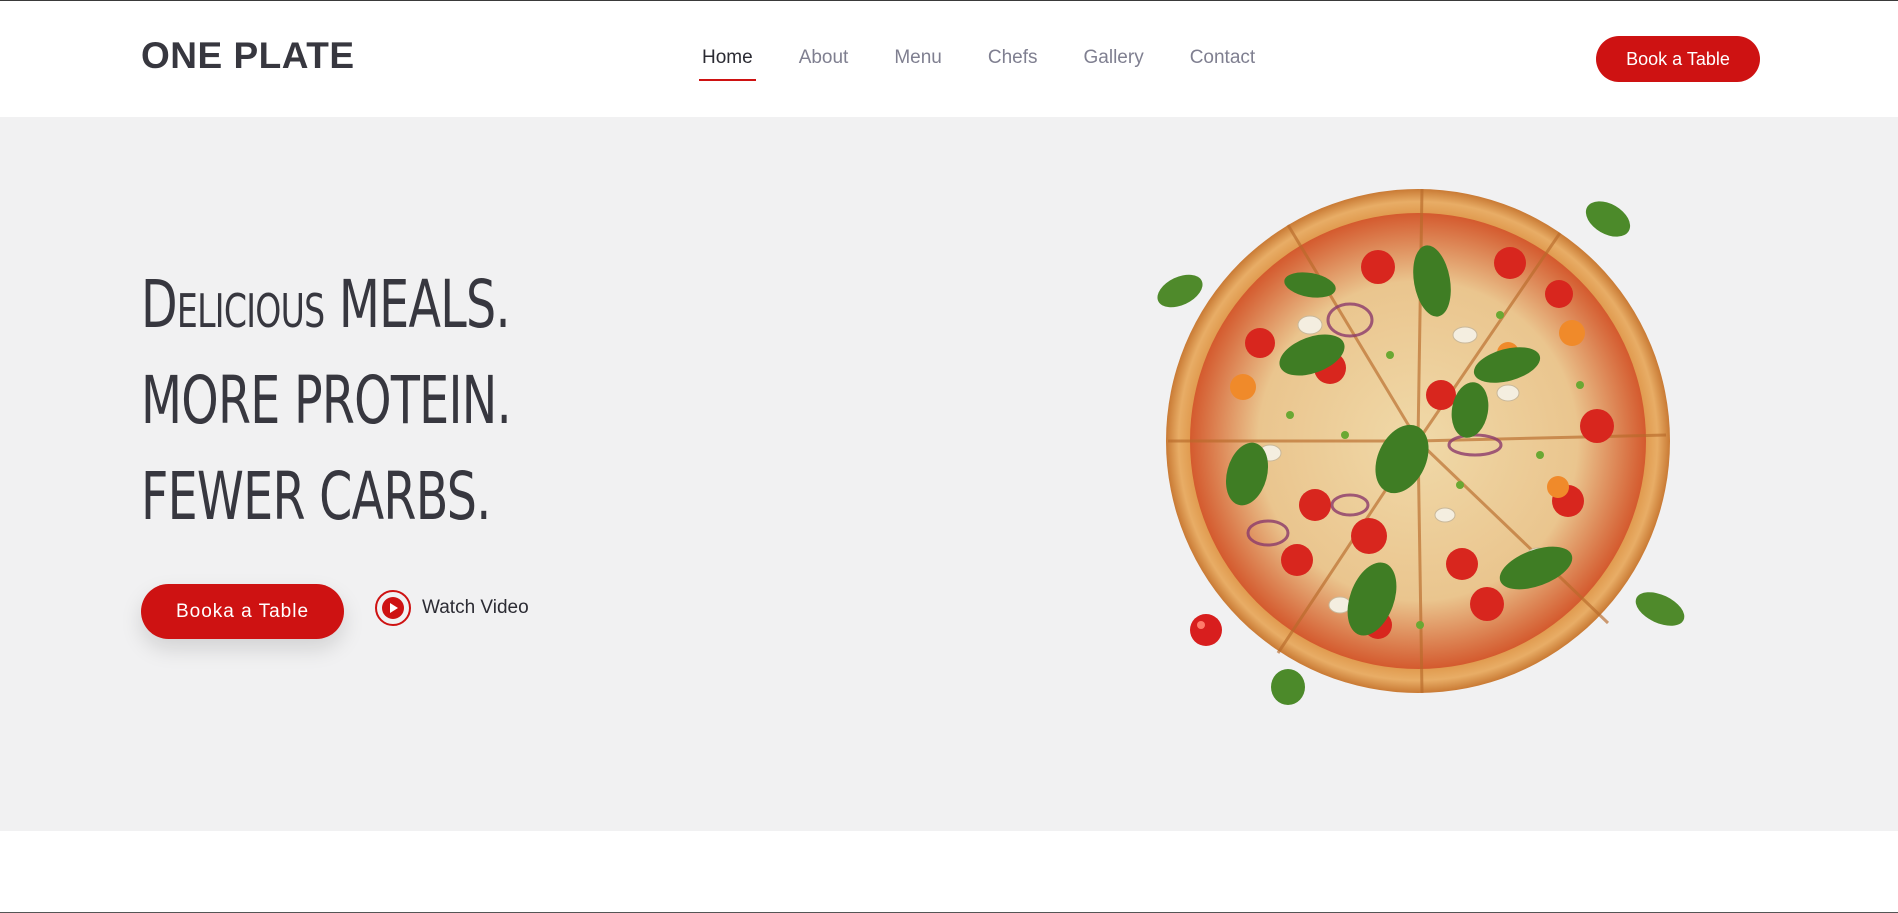  What do you see at coordinates (475, 607) in the screenshot?
I see `watch-video-label: Watch Video` at bounding box center [475, 607].